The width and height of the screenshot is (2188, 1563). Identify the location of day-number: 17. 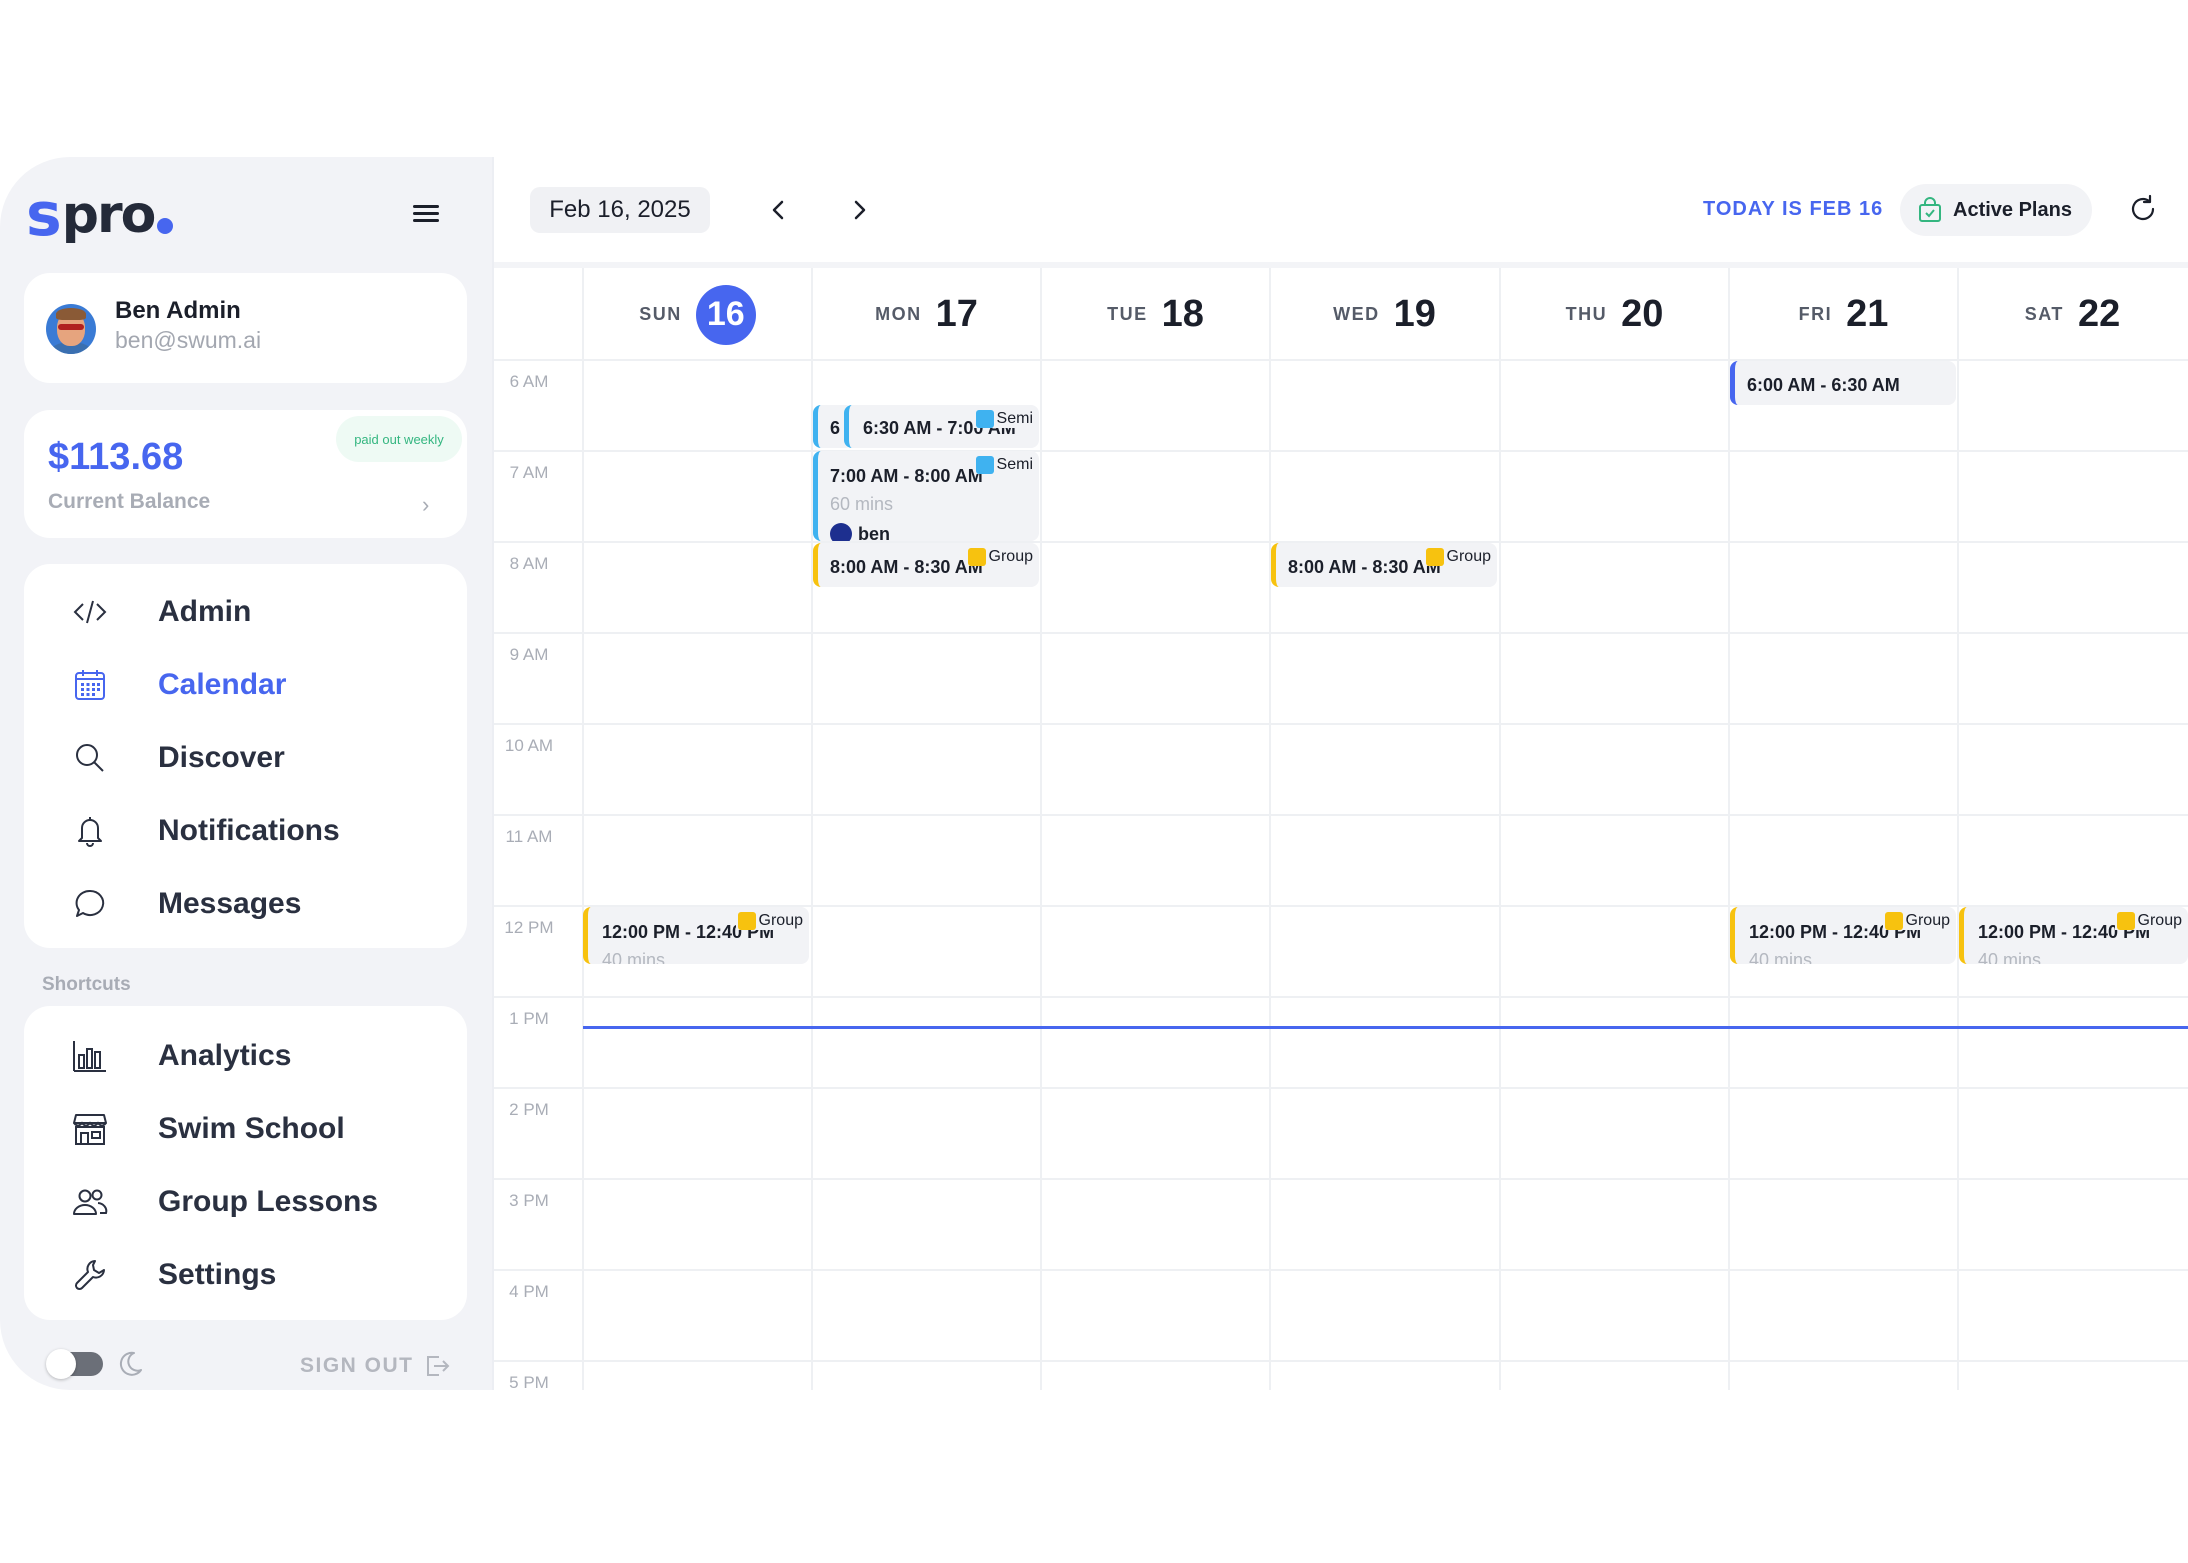
(956, 314).